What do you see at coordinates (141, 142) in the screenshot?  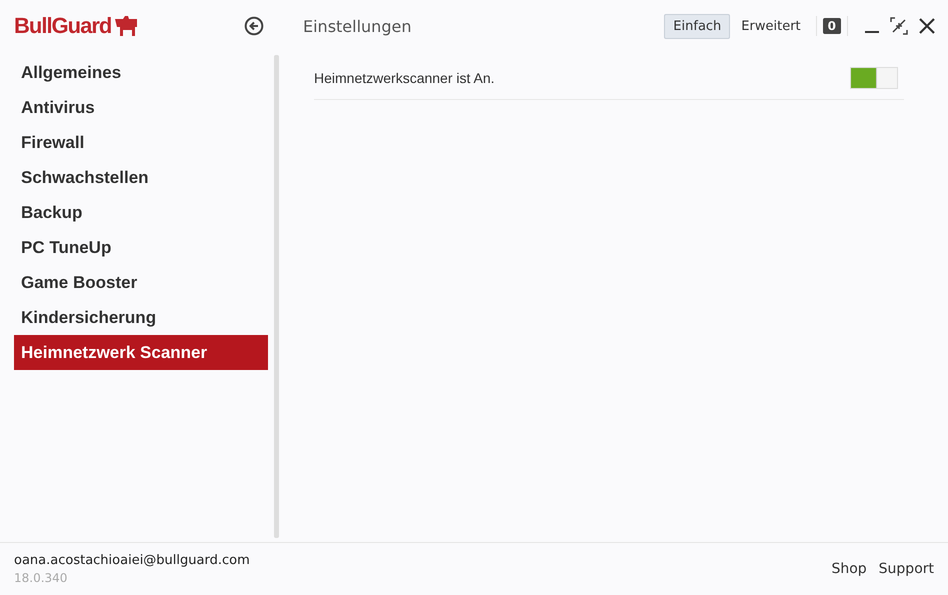 I see `sidebar-item: Firewall` at bounding box center [141, 142].